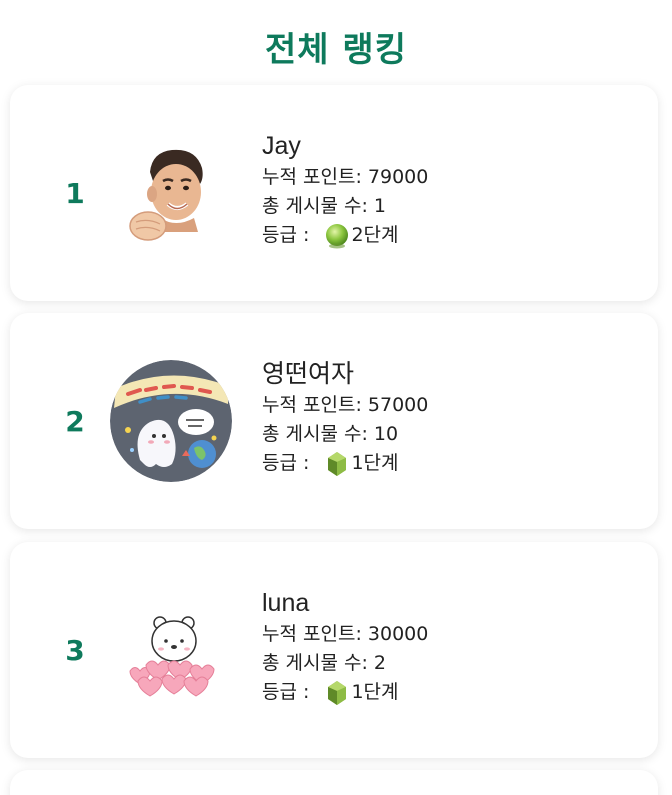 This screenshot has width=672, height=795. Describe the element at coordinates (75, 421) in the screenshot. I see `rank-number: 2` at that location.